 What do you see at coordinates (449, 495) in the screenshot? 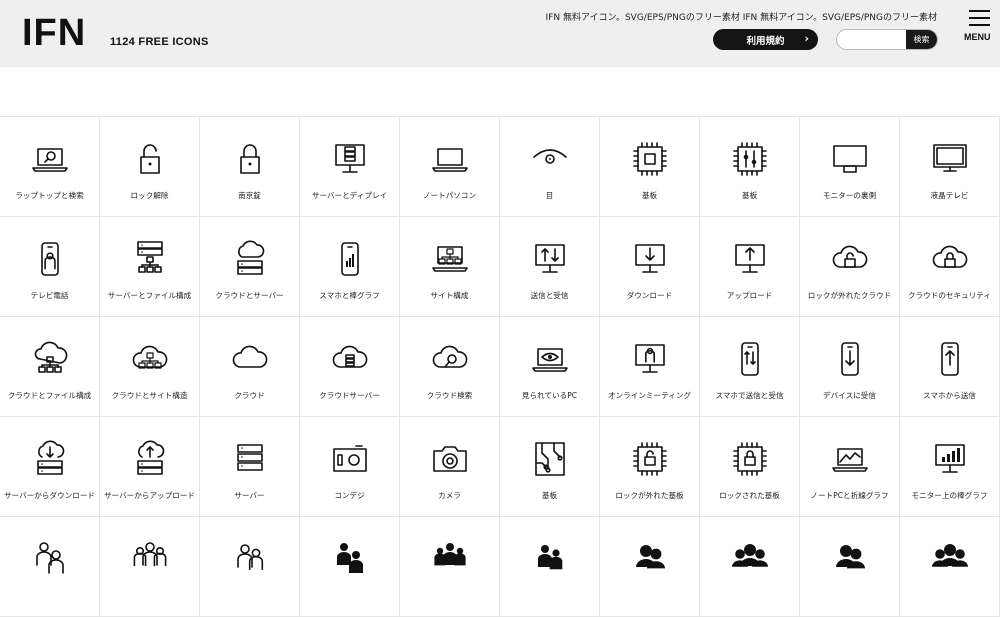
I see `icon-card-label: カメラ` at bounding box center [449, 495].